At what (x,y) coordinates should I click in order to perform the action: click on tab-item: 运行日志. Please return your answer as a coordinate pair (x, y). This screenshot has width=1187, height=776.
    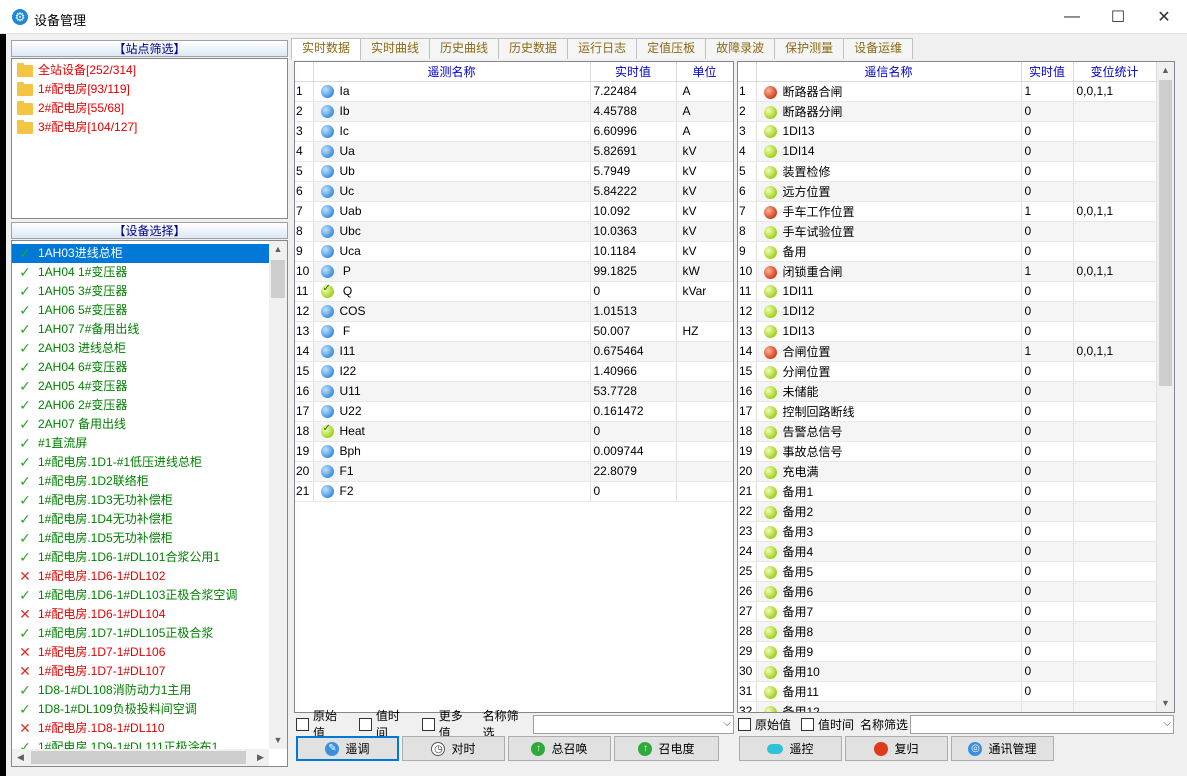
    Looking at the image, I should click on (602, 48).